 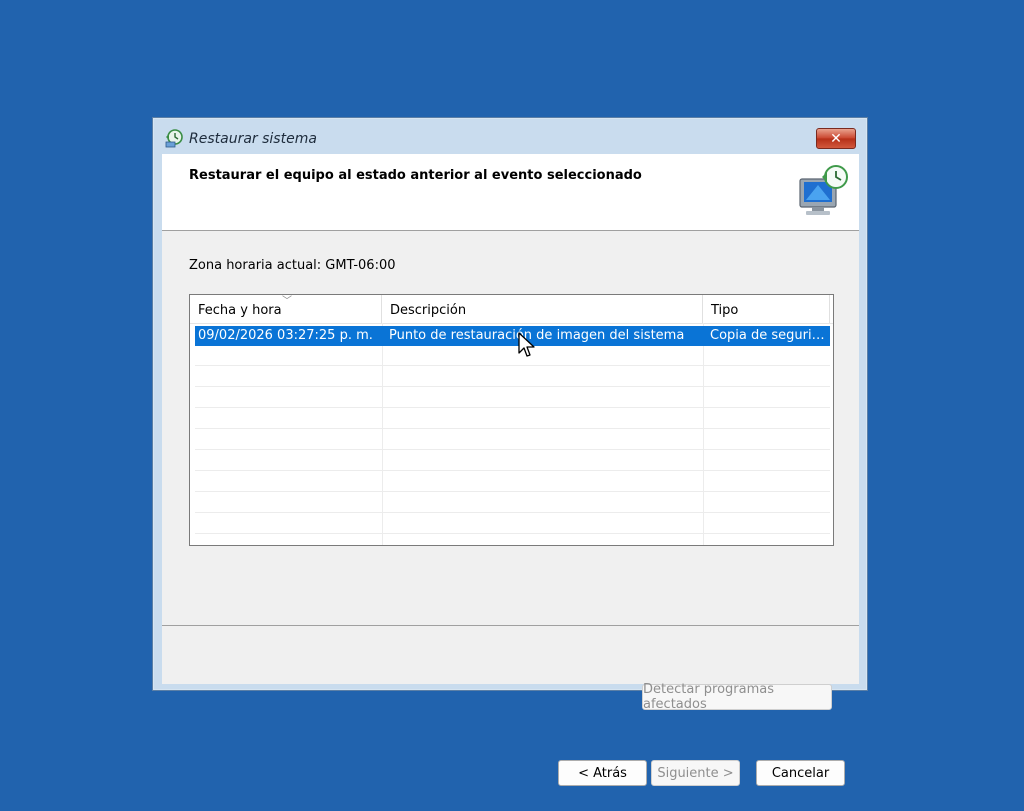 What do you see at coordinates (240, 310) in the screenshot?
I see `column-header-date-label: Fecha y hora` at bounding box center [240, 310].